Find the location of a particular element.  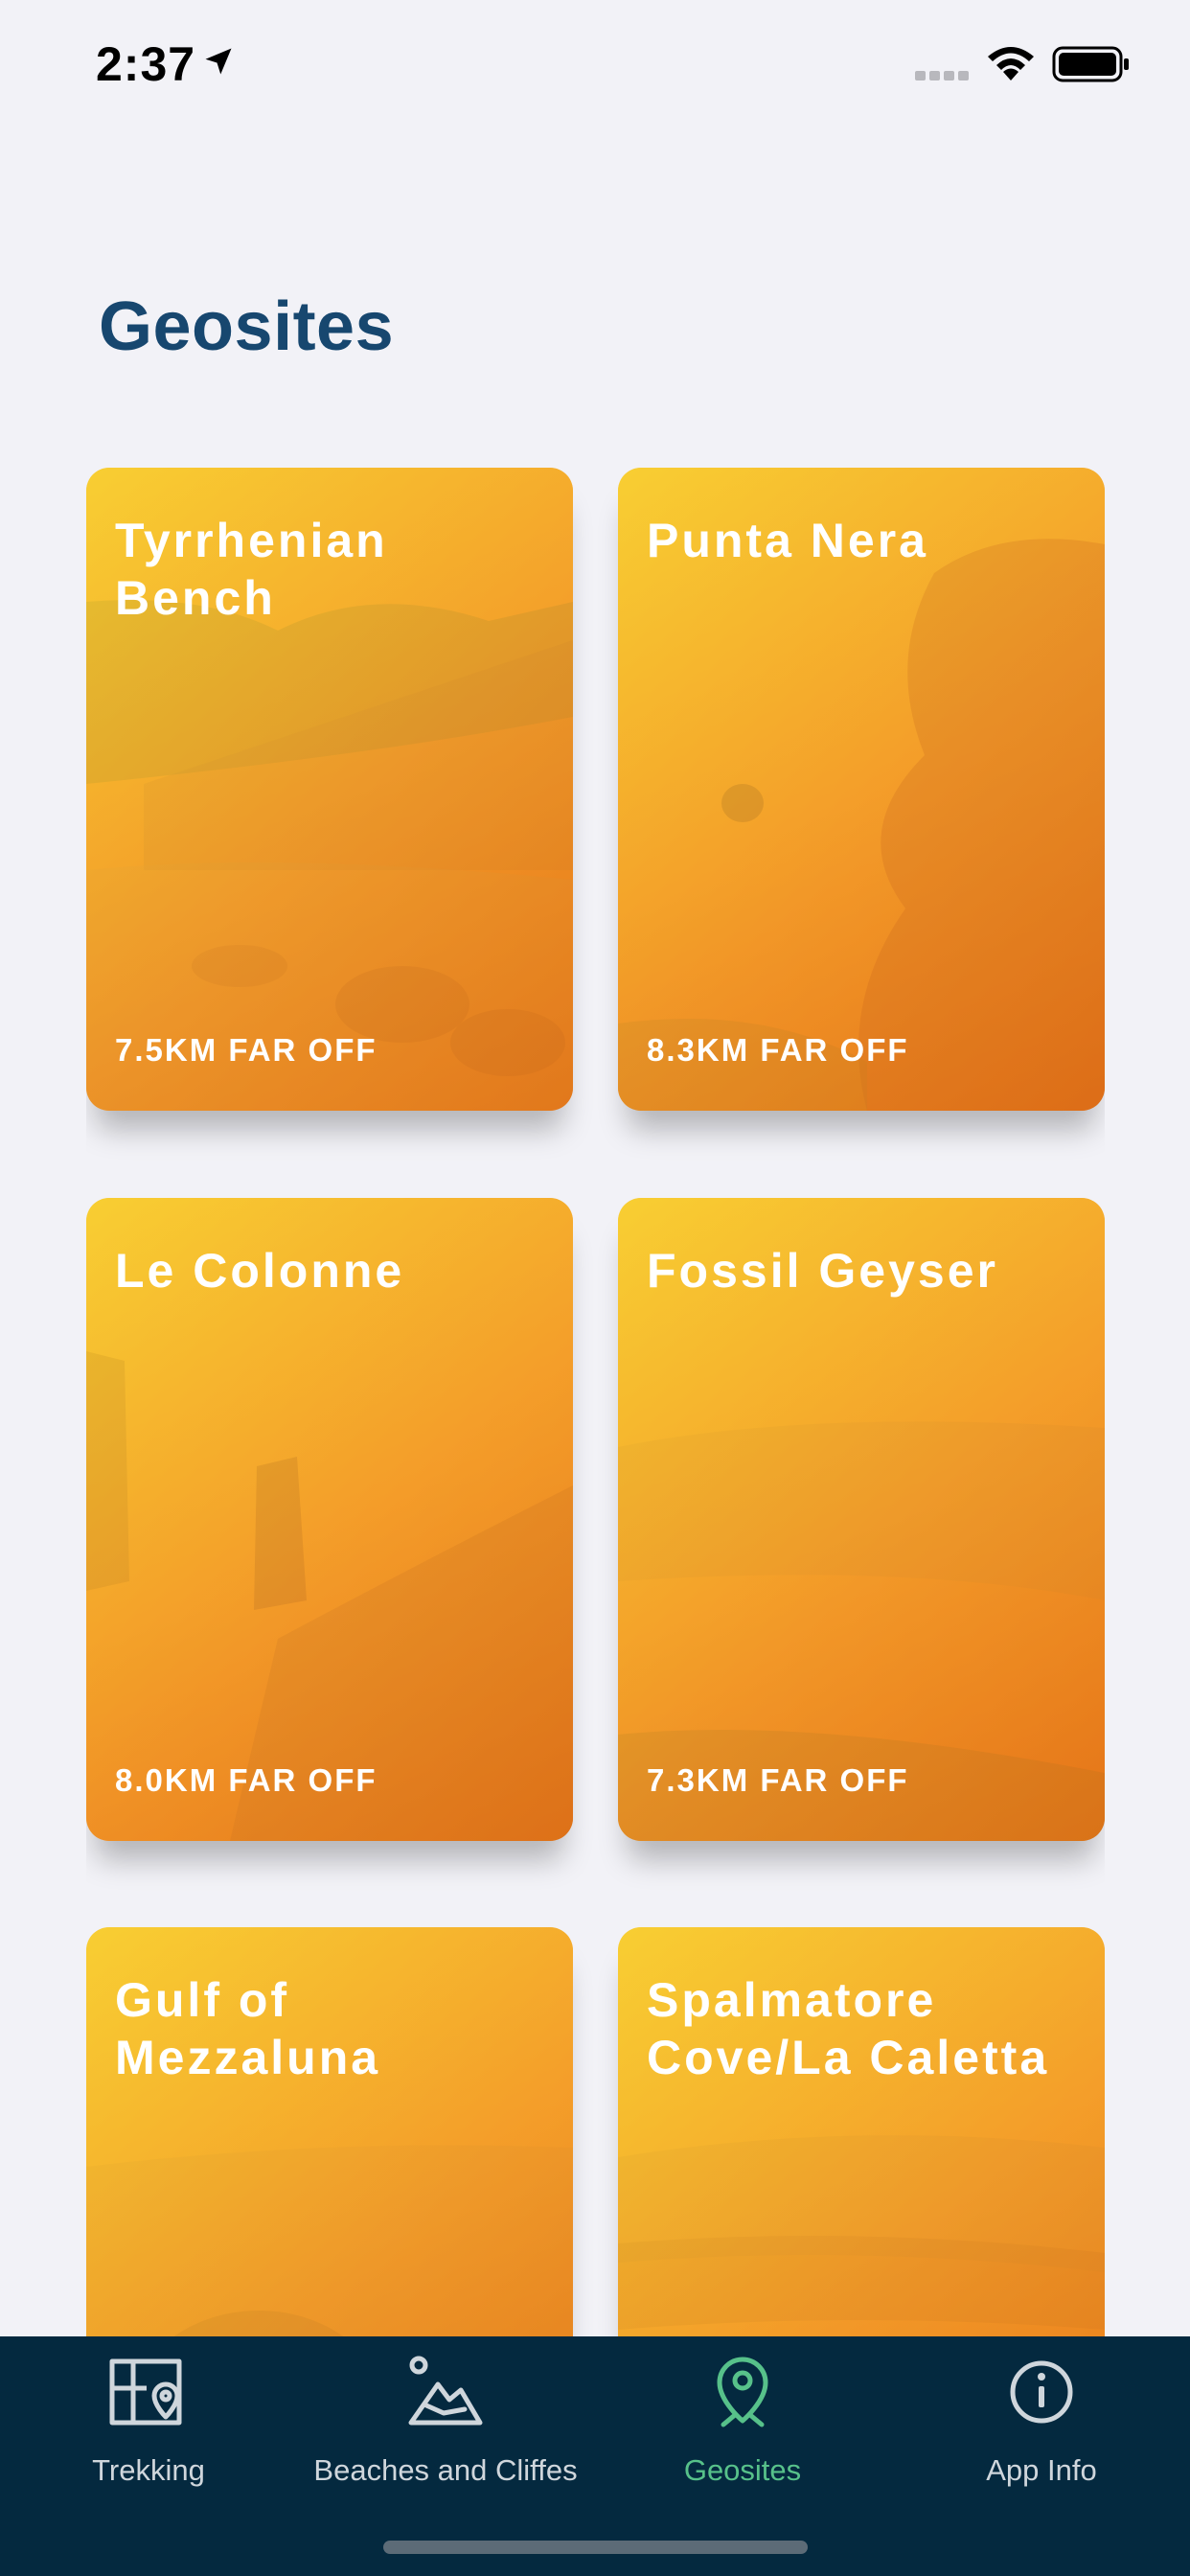

map-pin-icon is located at coordinates (146, 2392).